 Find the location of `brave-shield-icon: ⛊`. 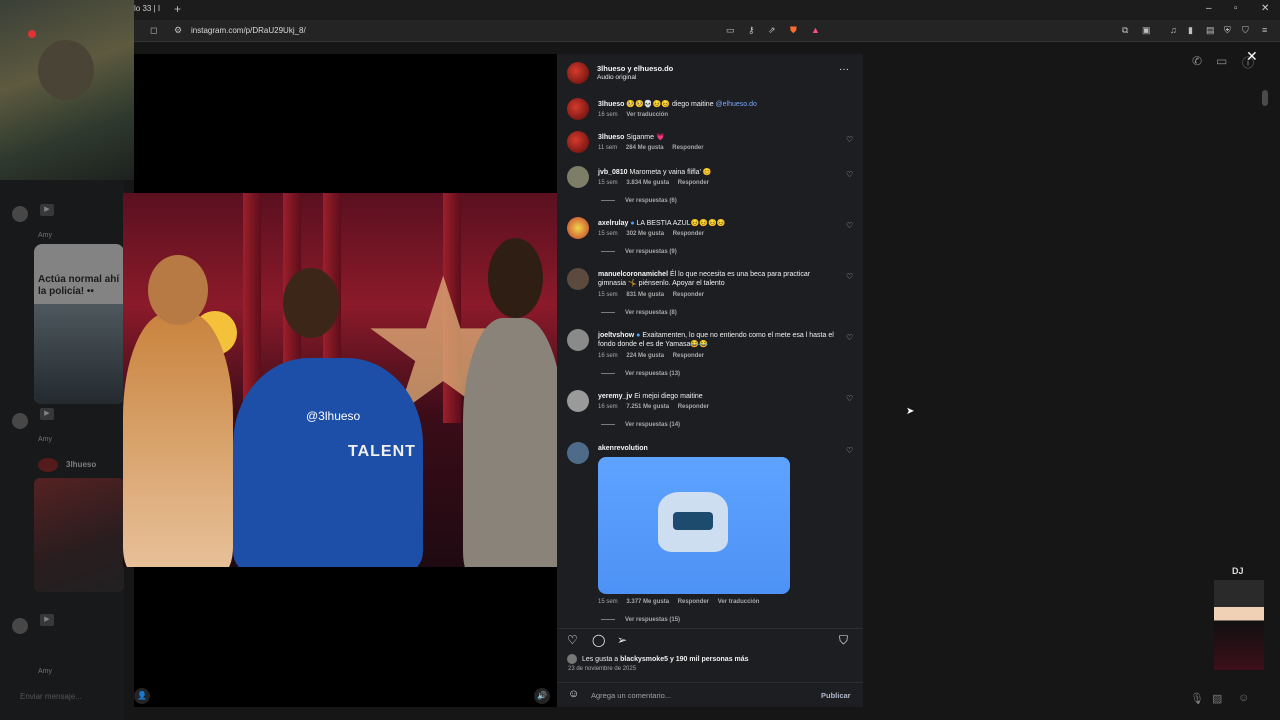

brave-shield-icon: ⛊ is located at coordinates (793, 30).